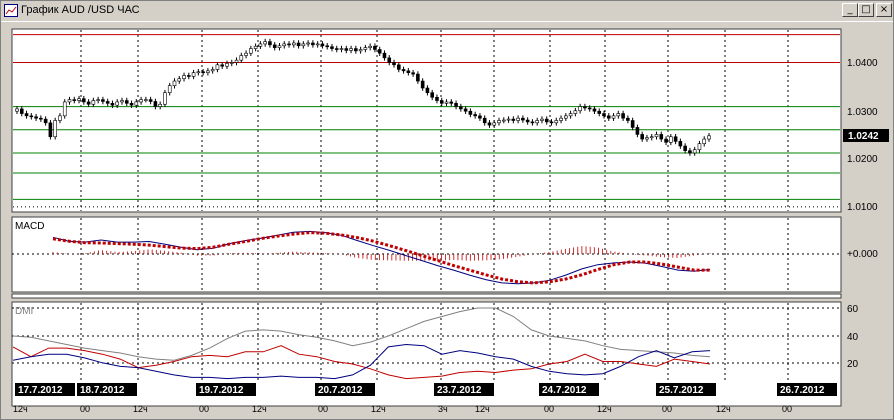  Describe the element at coordinates (853, 337) in the screenshot. I see `dmi-label-40: 40` at that location.